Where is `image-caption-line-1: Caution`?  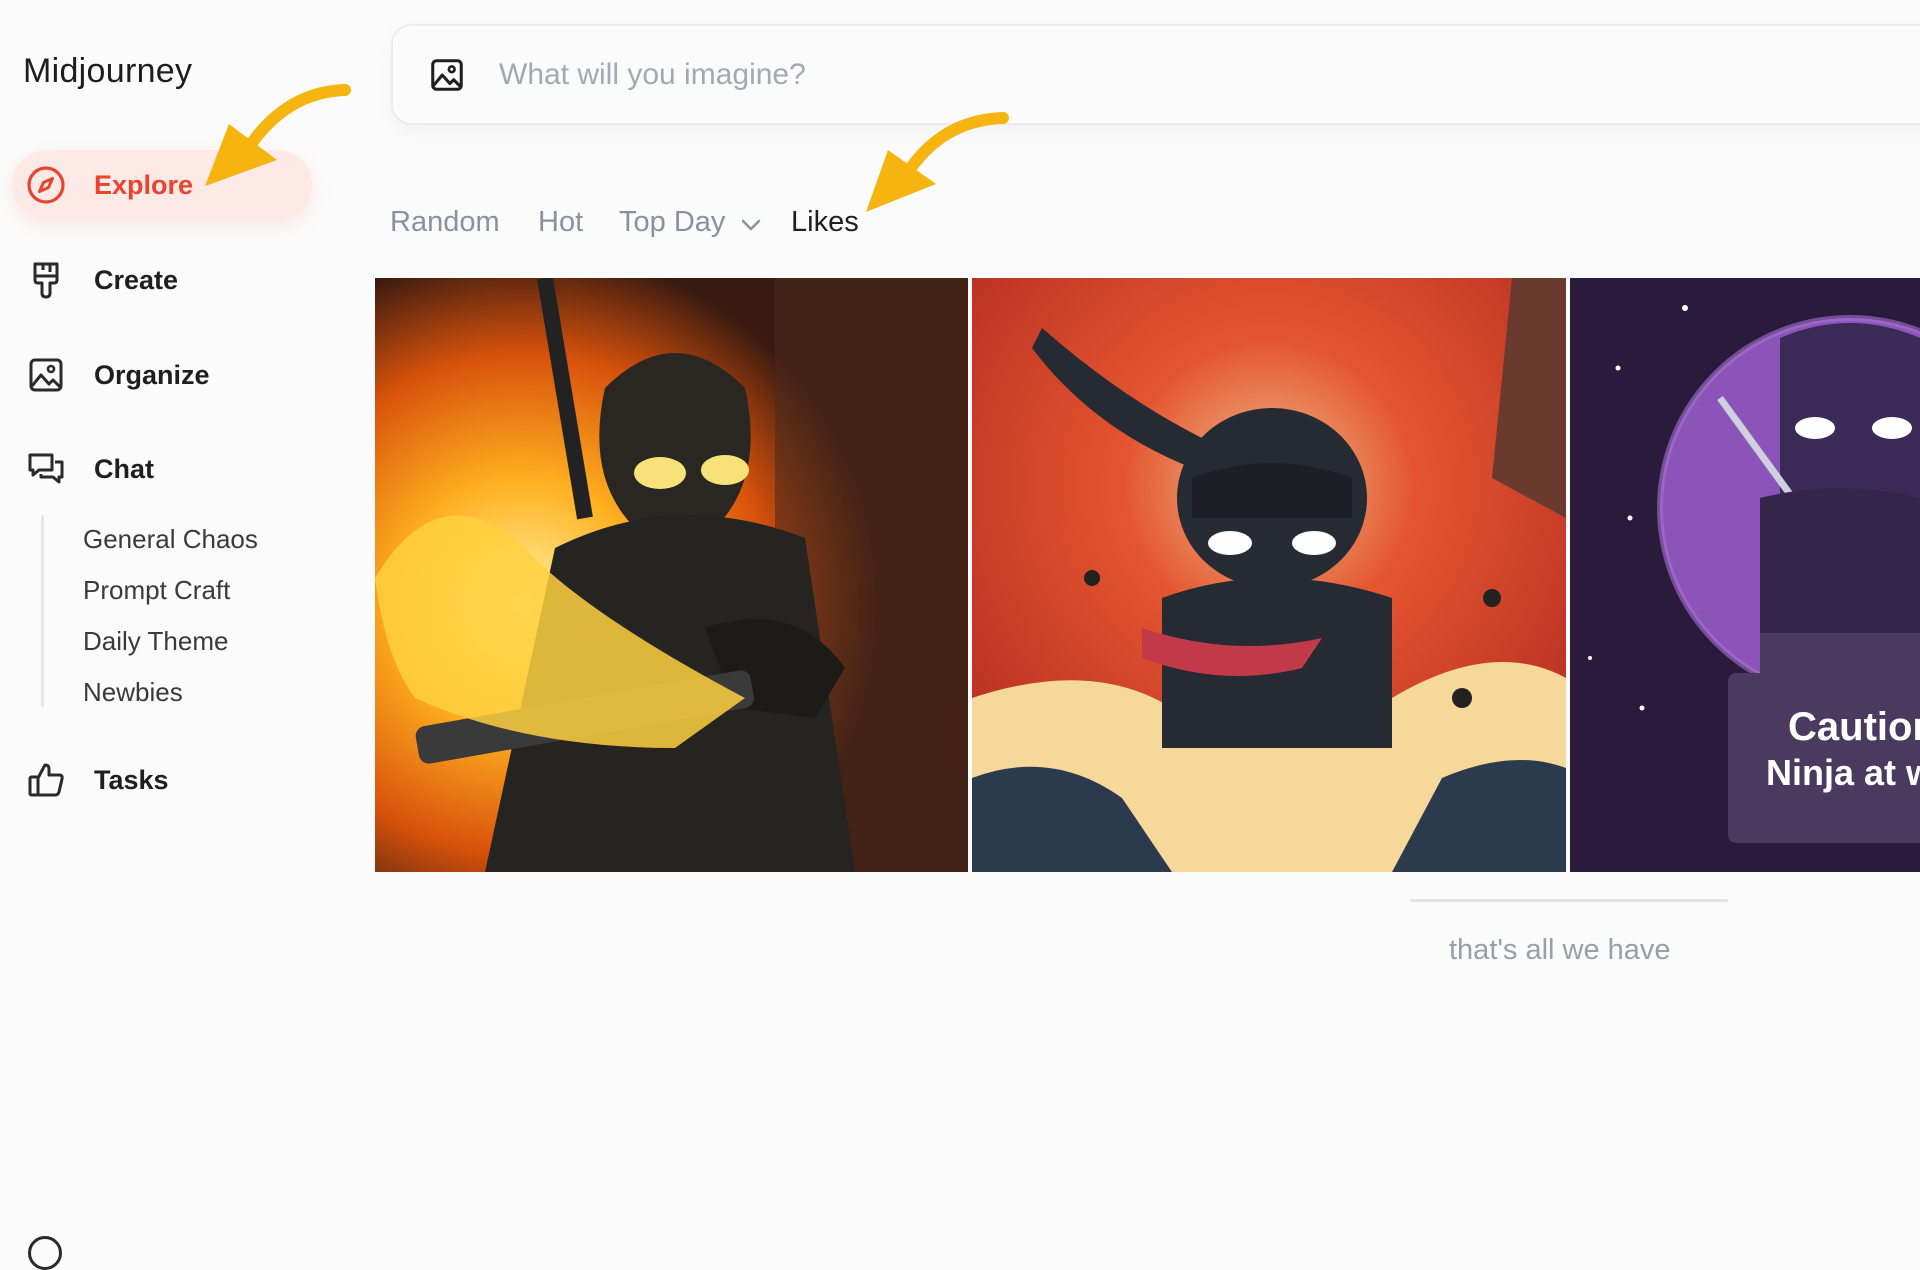 image-caption-line-1: Caution is located at coordinates (1854, 727).